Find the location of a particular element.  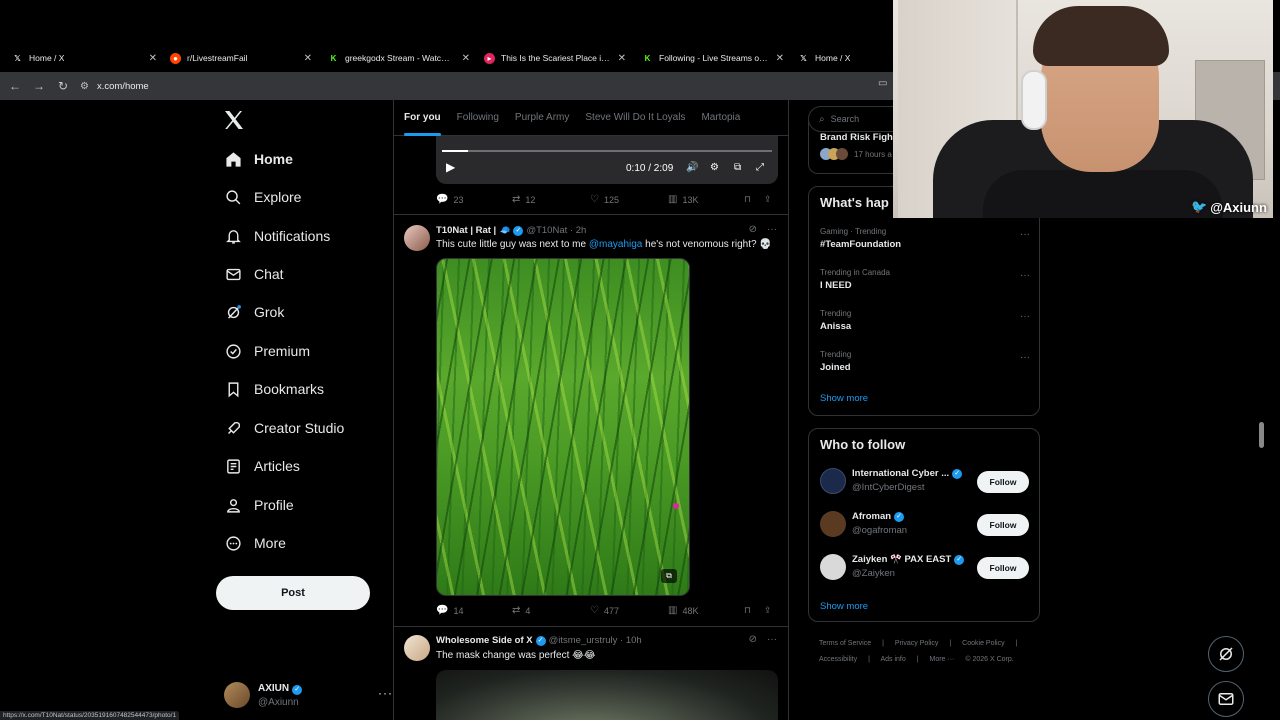

nav-item-grok: Grok is located at coordinates (254, 312).